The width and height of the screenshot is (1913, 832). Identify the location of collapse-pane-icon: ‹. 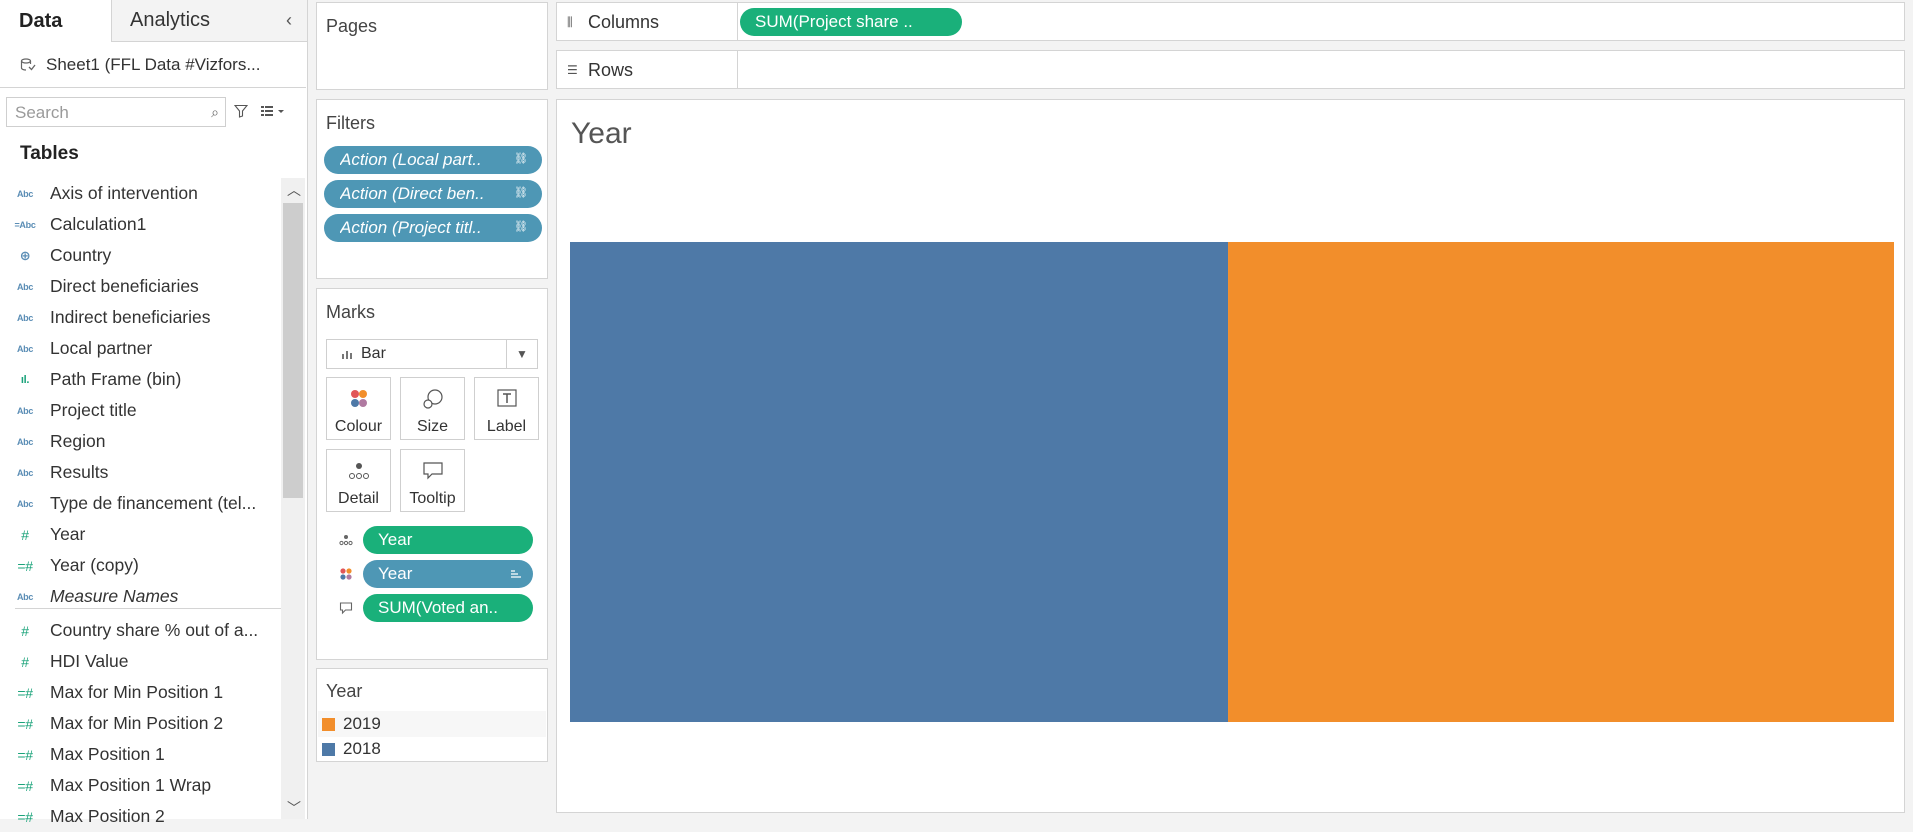
(289, 20).